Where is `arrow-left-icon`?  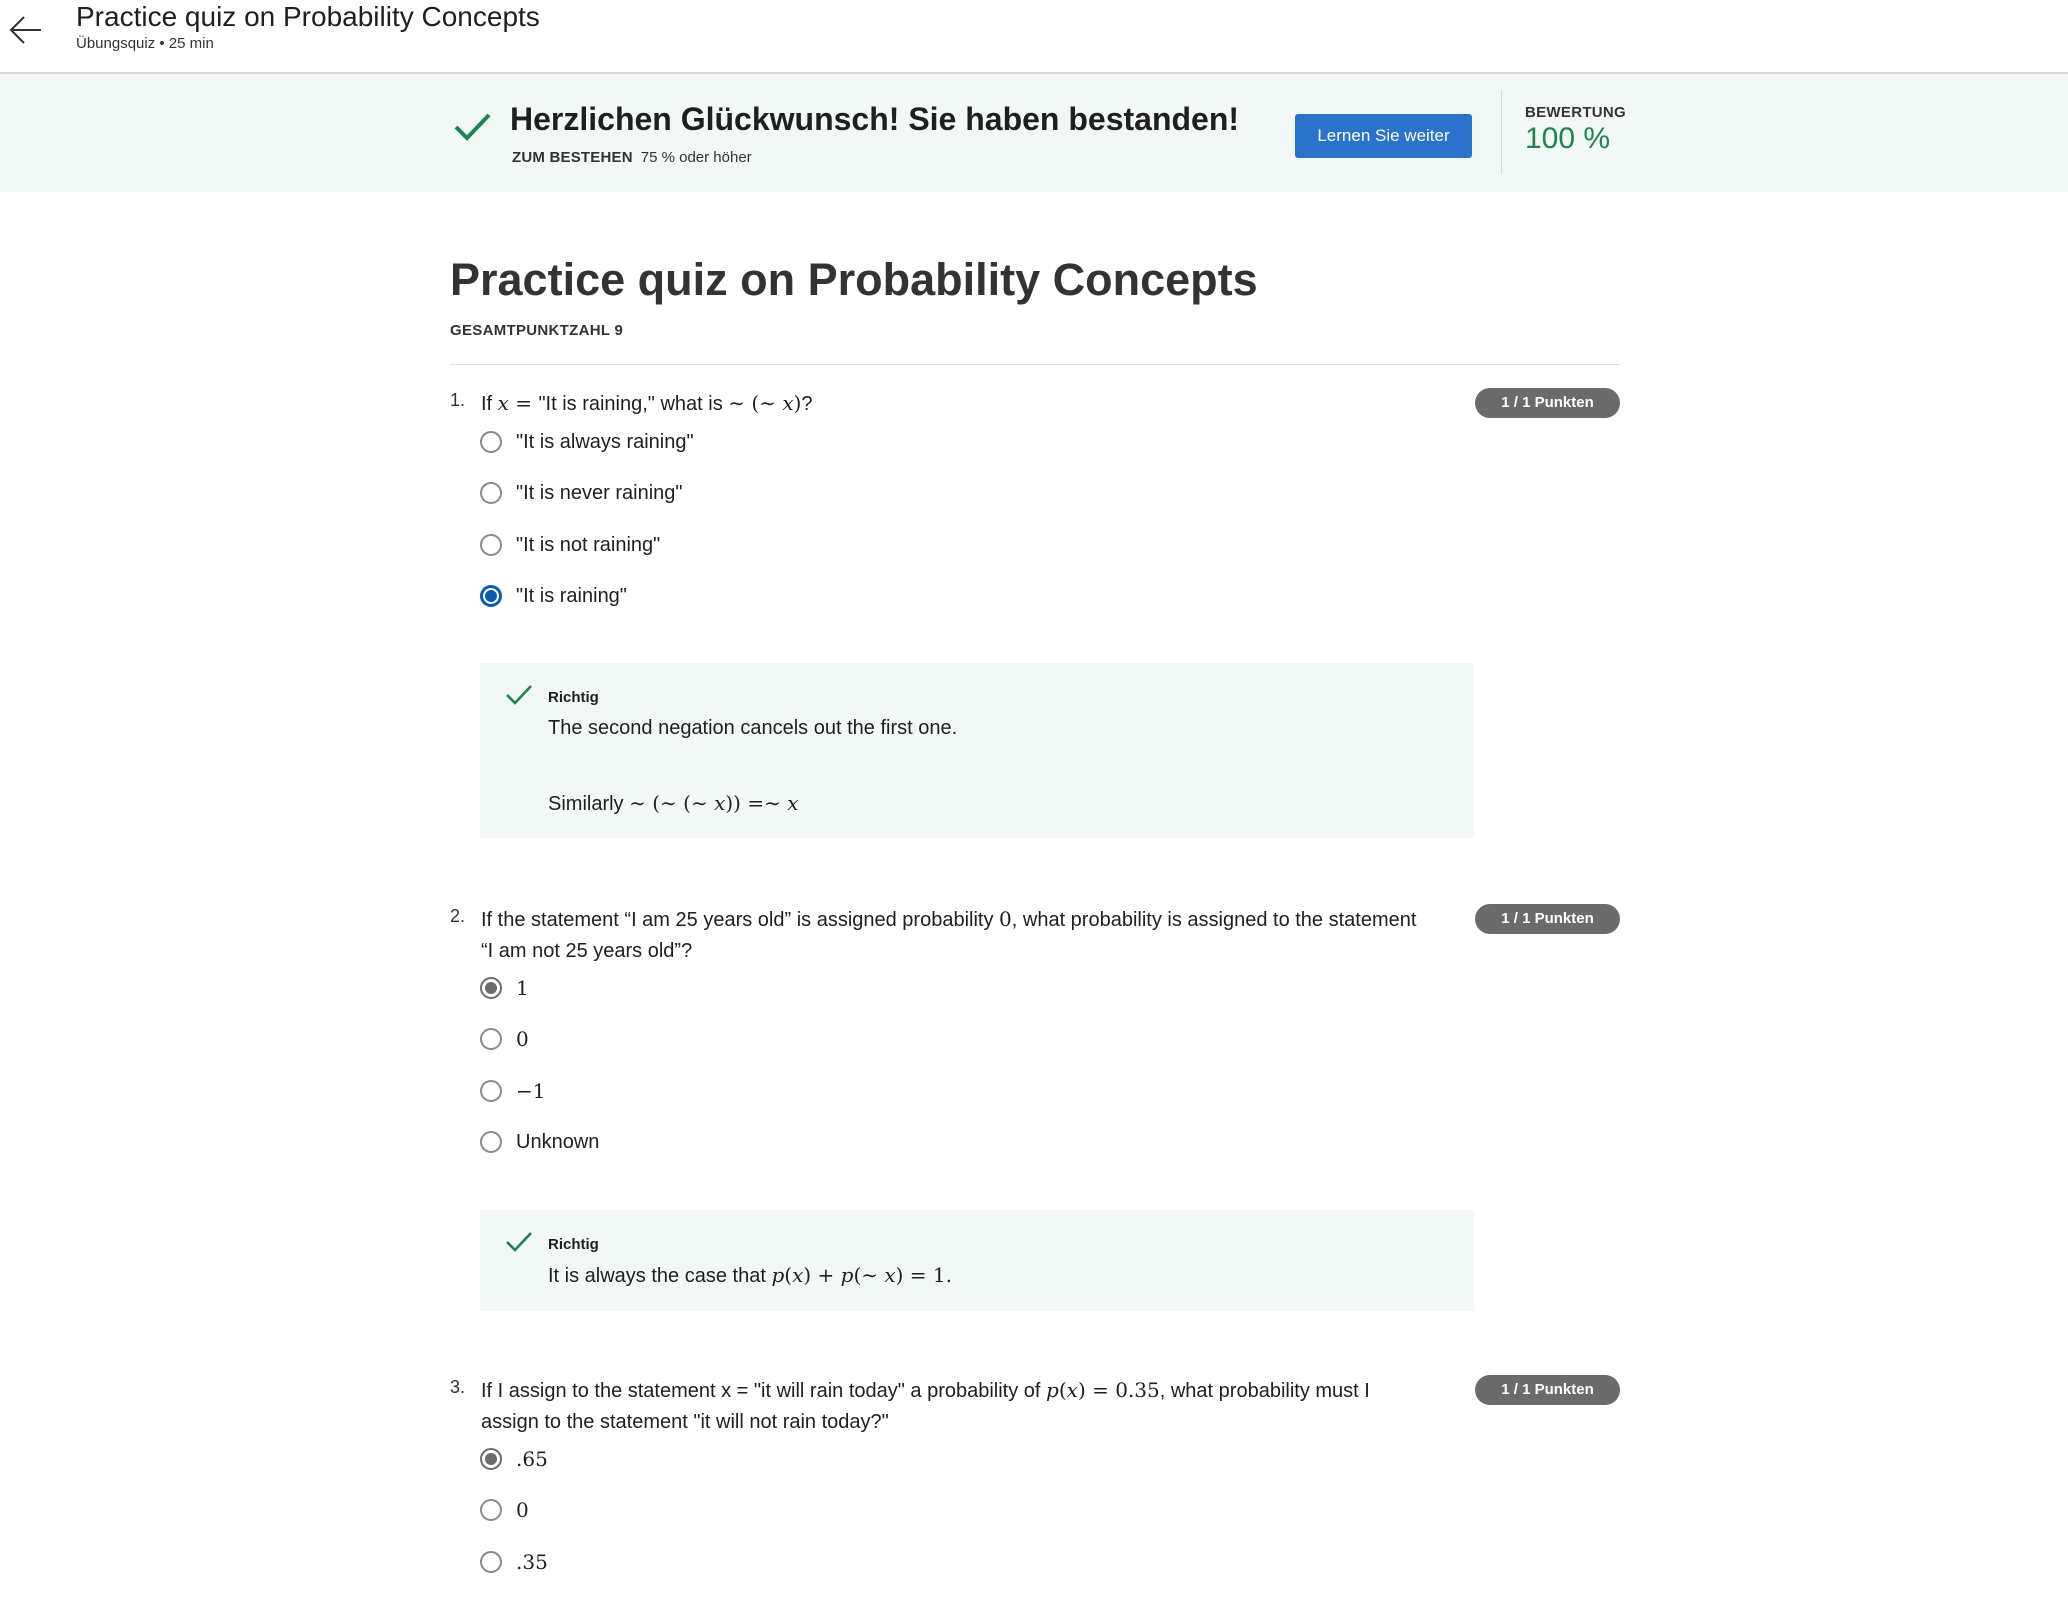 arrow-left-icon is located at coordinates (25, 30).